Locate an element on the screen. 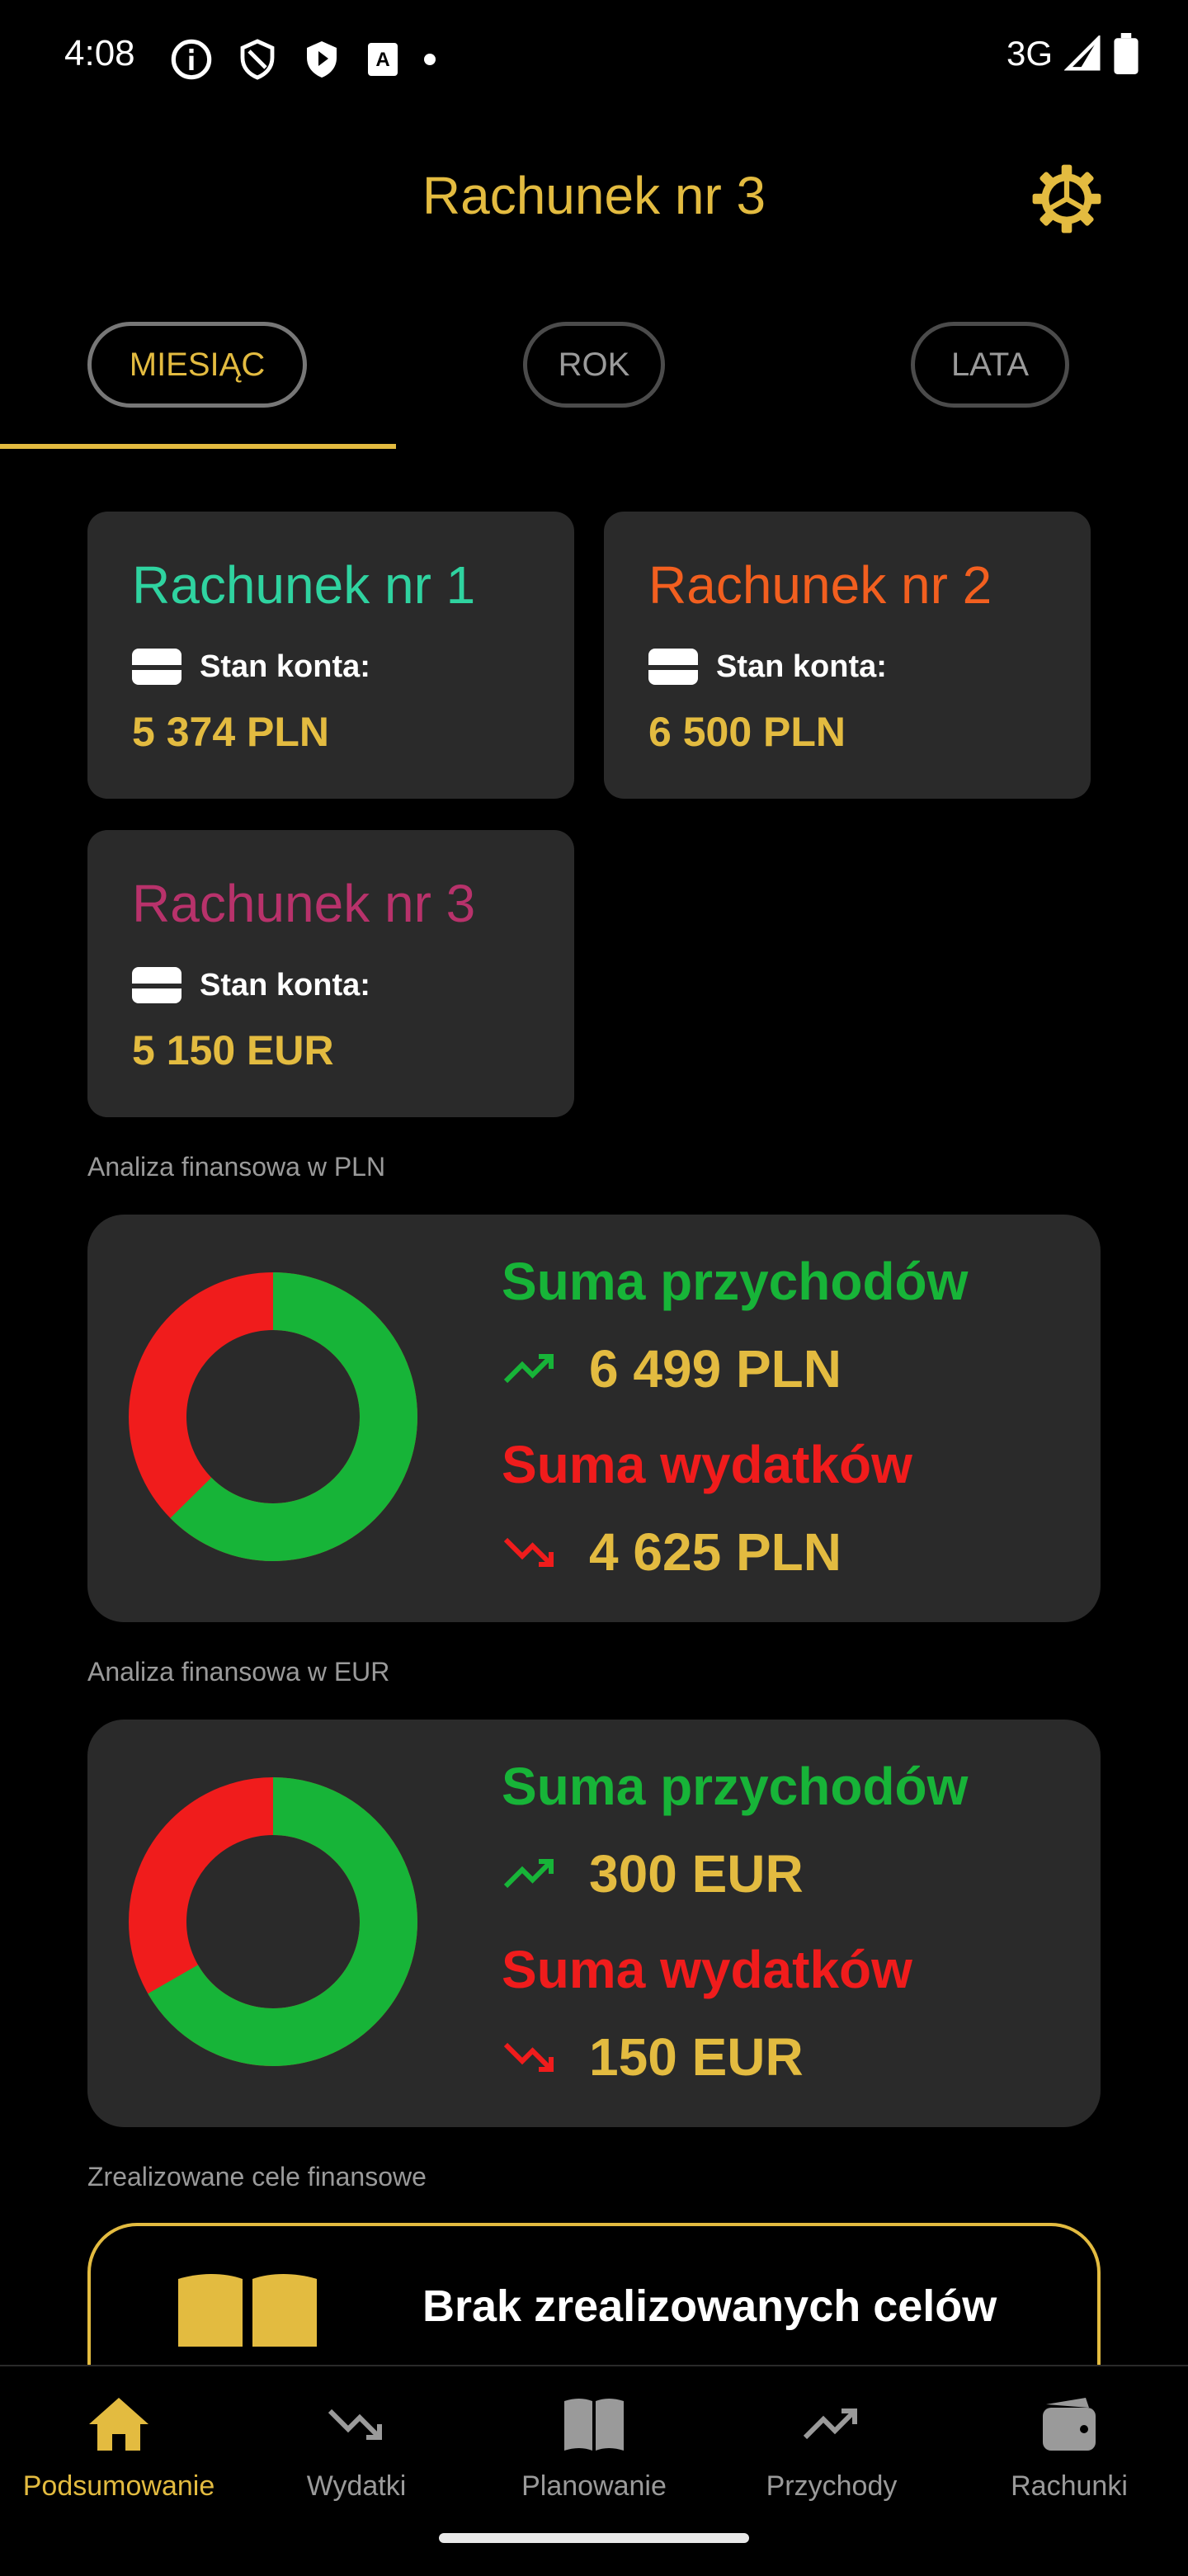 Image resolution: width=1188 pixels, height=2576 pixels. account-balance: 5 150 EUR is located at coordinates (233, 1050).